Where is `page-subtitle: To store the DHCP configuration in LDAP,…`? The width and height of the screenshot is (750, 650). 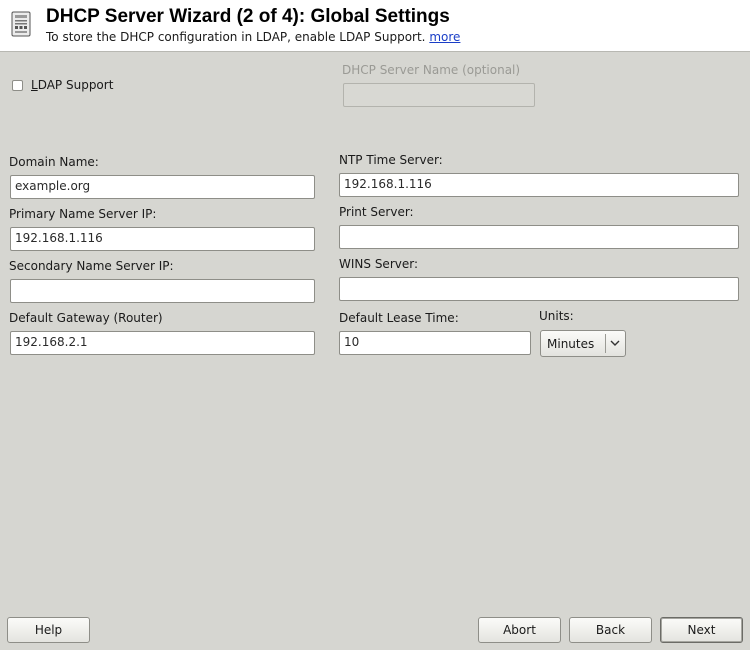
page-subtitle: To store the DHCP configuration in LDAP,… is located at coordinates (253, 37).